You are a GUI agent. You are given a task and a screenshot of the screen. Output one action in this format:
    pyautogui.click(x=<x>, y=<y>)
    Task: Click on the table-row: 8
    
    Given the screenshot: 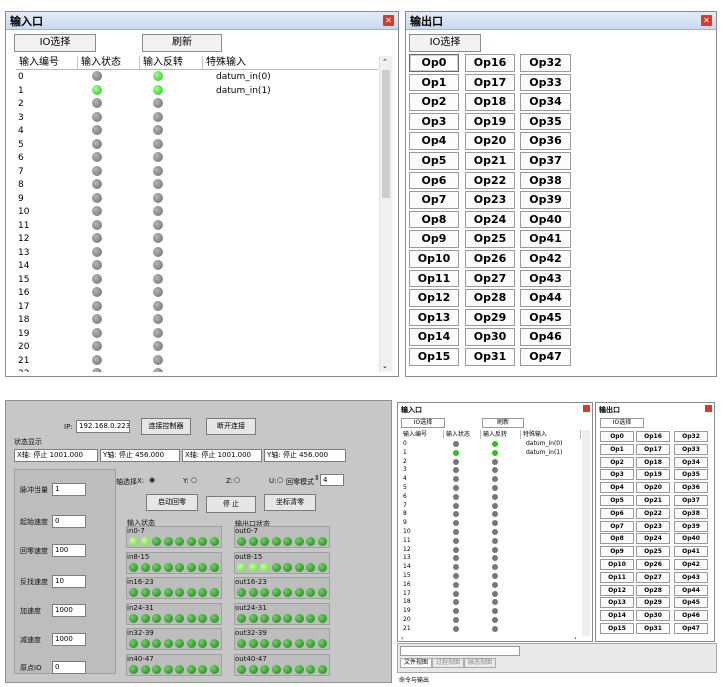 What is the action you would take?
    pyautogui.click(x=197, y=186)
    